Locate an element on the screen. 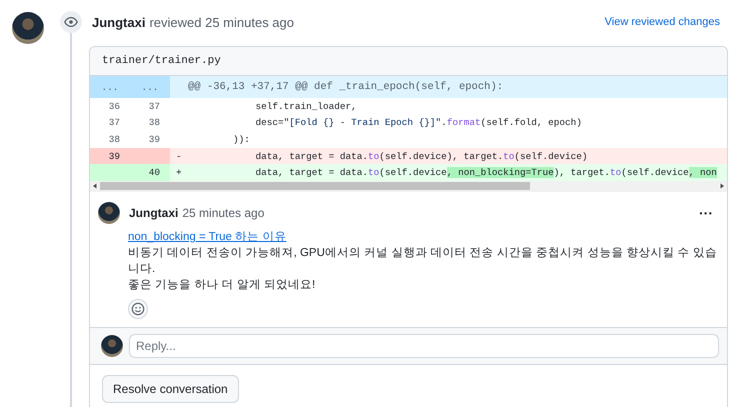 The image size is (750, 407). code-line: )): is located at coordinates (241, 139).